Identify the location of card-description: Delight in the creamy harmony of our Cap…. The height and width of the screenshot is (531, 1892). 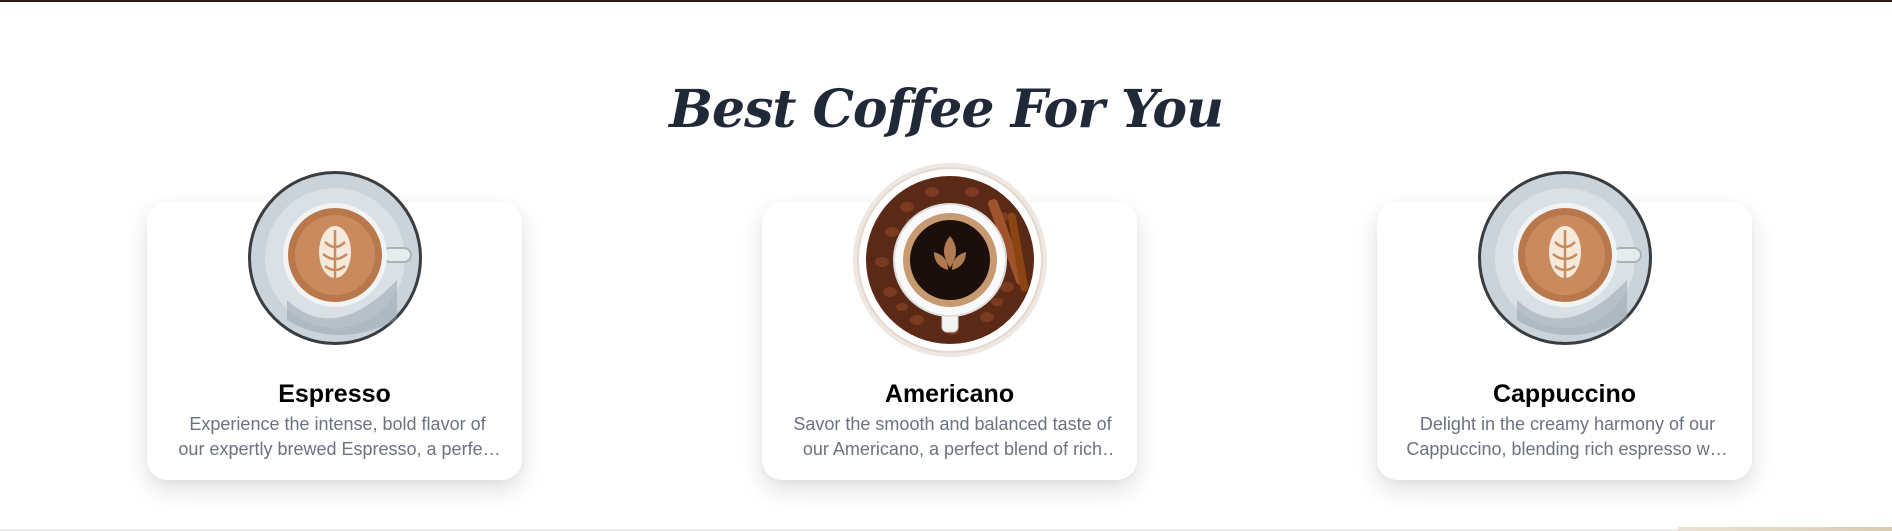
(1567, 436).